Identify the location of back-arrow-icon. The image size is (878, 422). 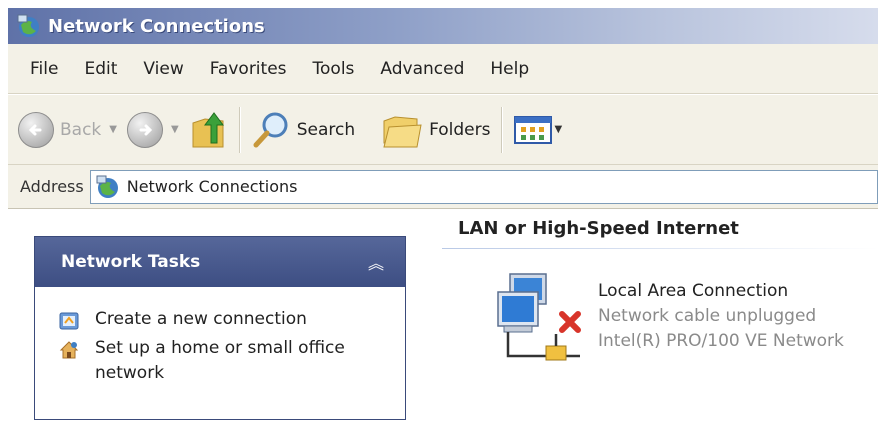
(36, 129).